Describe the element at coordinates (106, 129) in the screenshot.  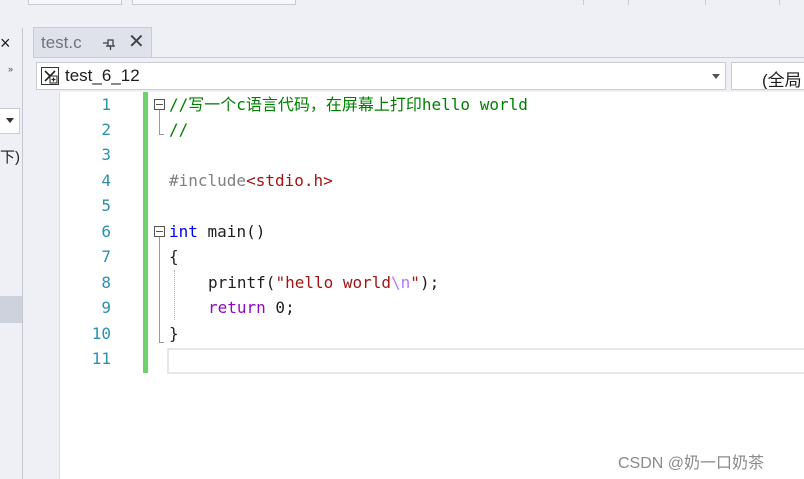
I see `line-number: 2` at that location.